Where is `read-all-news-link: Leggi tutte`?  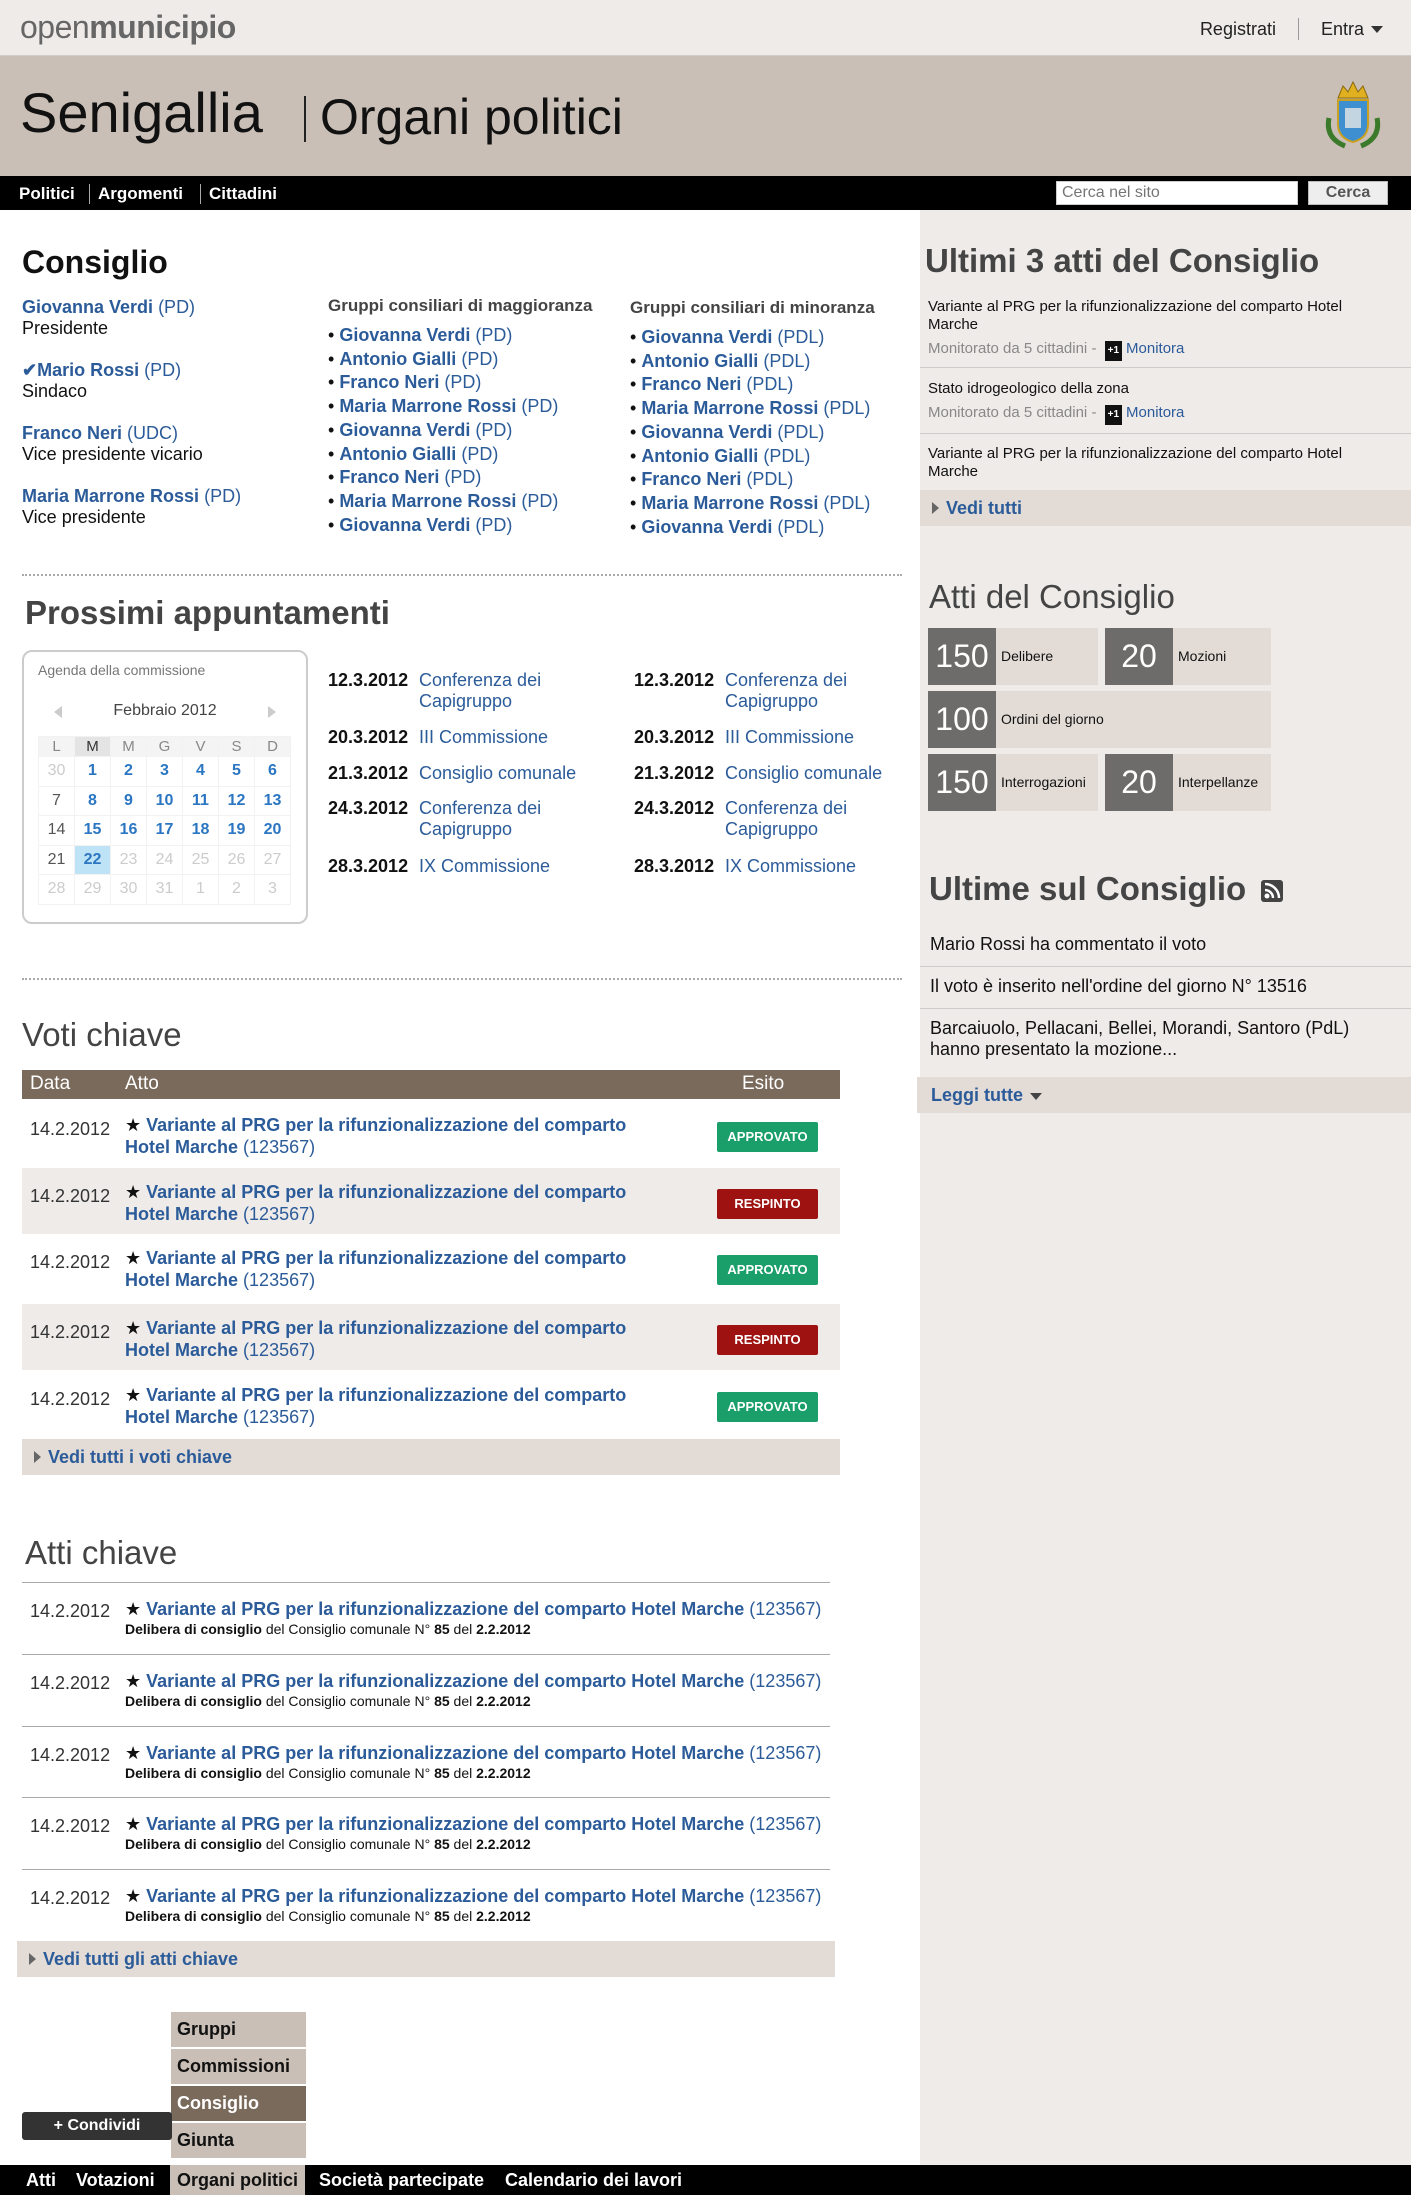 read-all-news-link: Leggi tutte is located at coordinates (1164, 1095).